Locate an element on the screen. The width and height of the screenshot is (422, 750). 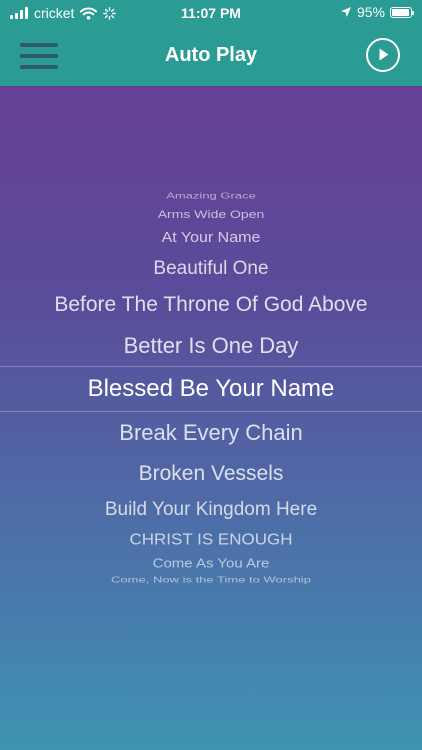
status-right: 95% is located at coordinates (377, 12).